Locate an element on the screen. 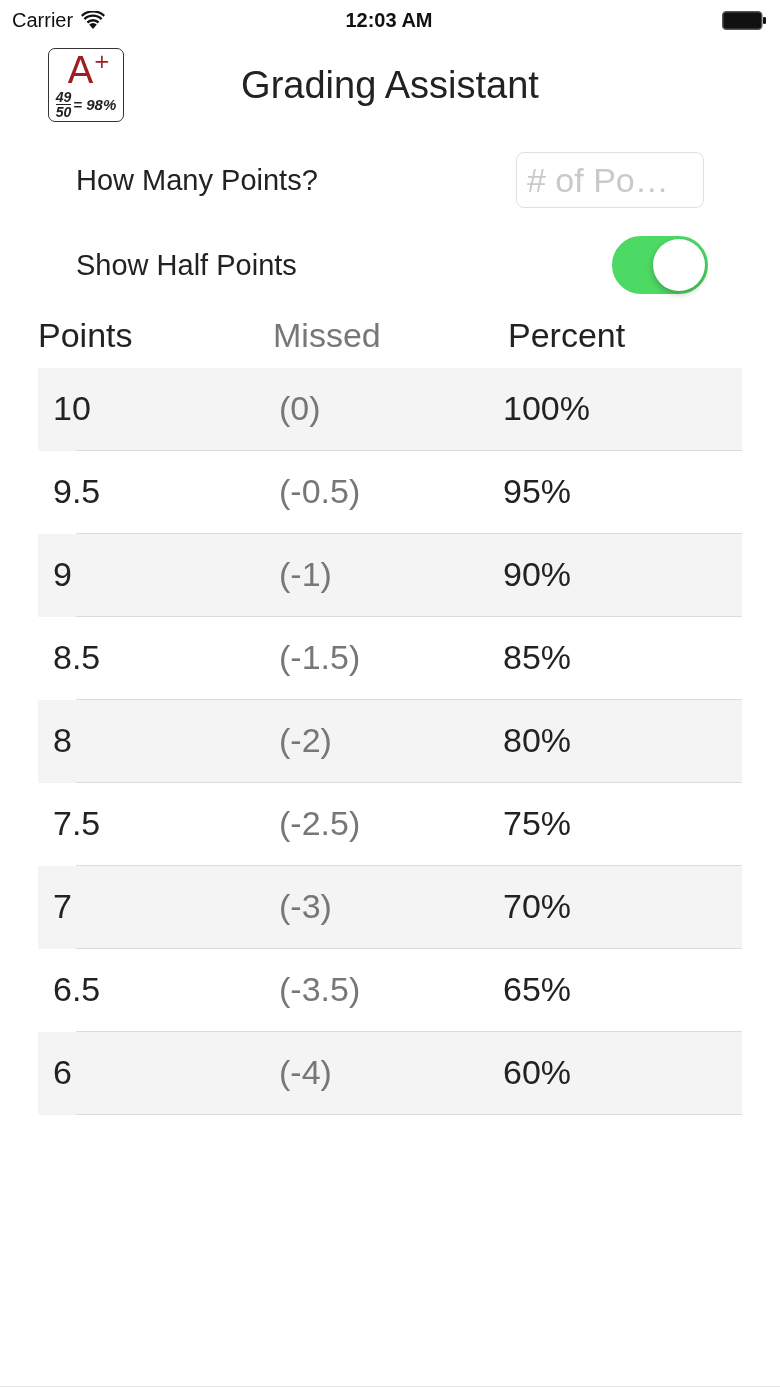  table-cell-text: (-4) is located at coordinates (305, 1073).